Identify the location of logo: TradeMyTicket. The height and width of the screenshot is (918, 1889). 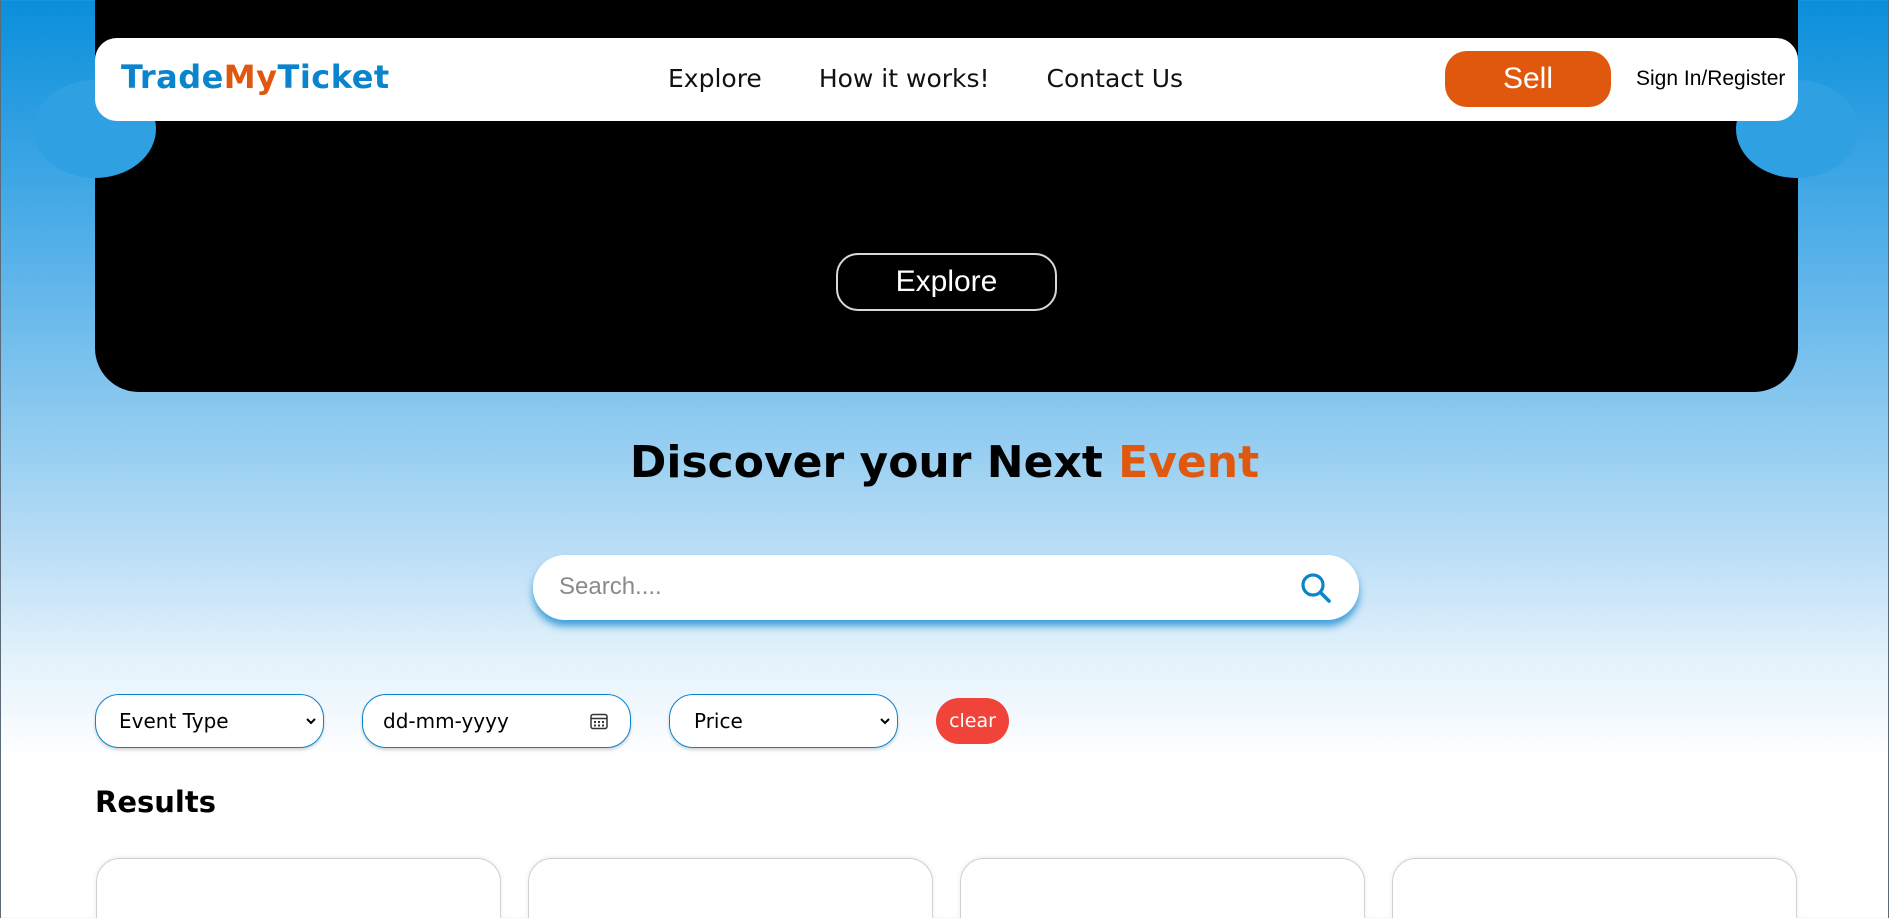
(255, 77).